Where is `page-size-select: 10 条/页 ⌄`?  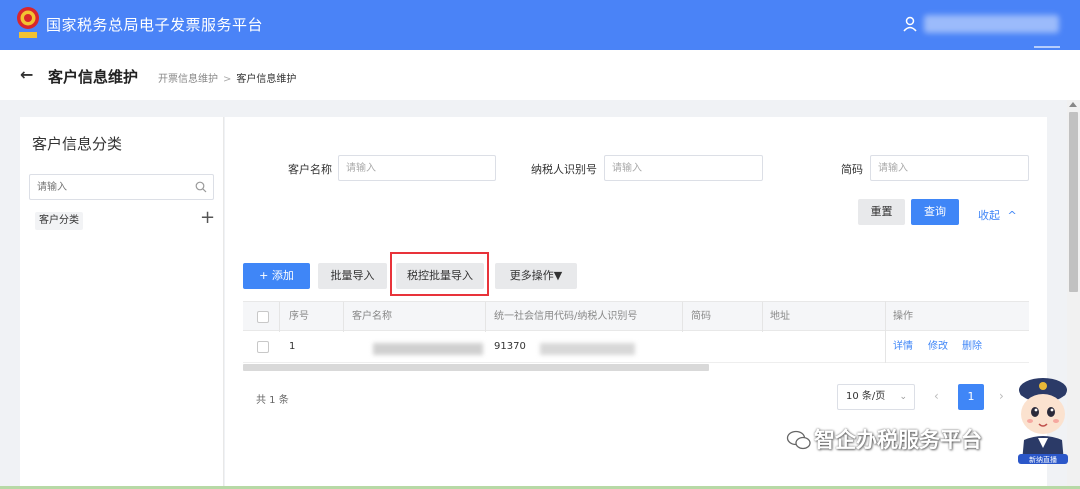
page-size-select: 10 条/页 ⌄ is located at coordinates (876, 397).